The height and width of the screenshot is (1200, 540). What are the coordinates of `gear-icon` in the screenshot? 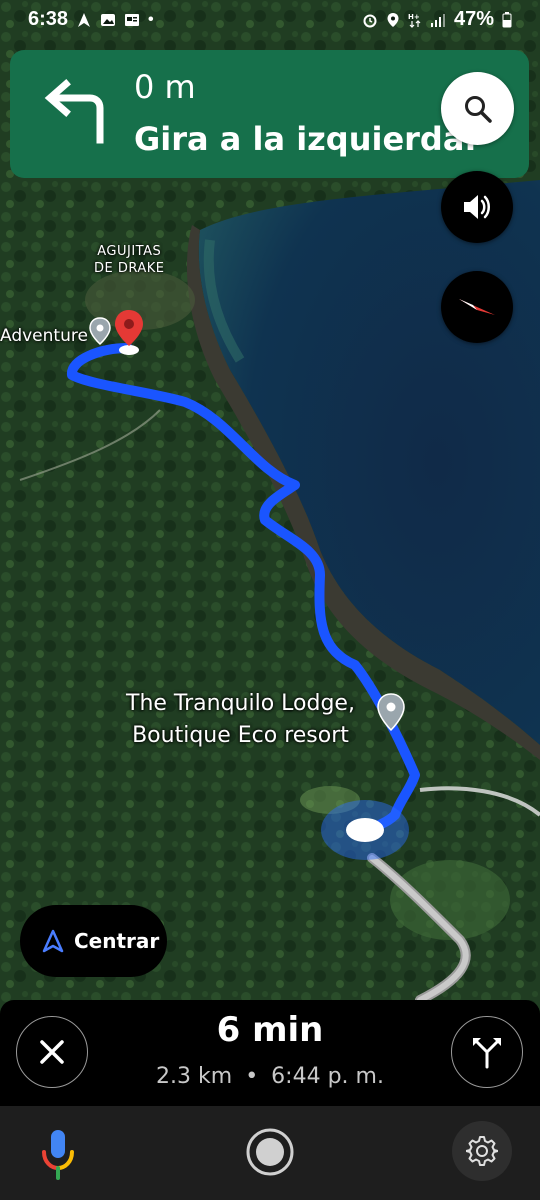 It's located at (482, 1151).